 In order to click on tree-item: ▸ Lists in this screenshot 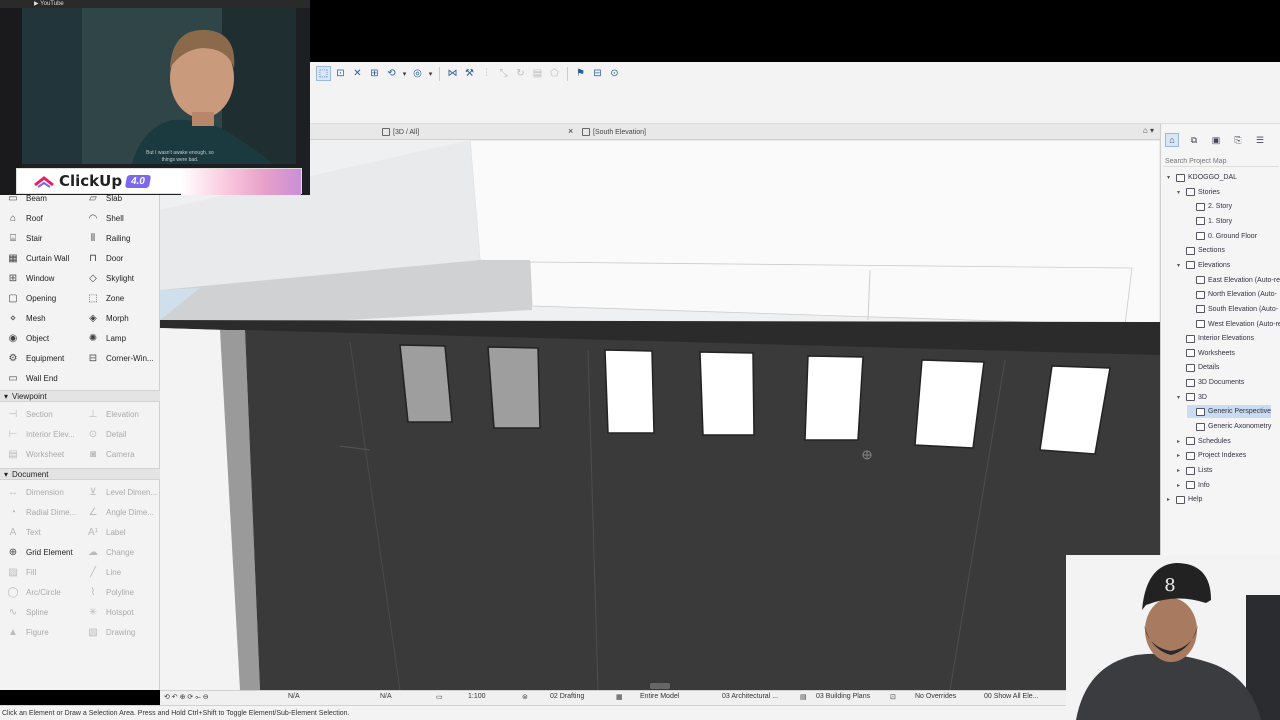, I will do `click(1194, 470)`.